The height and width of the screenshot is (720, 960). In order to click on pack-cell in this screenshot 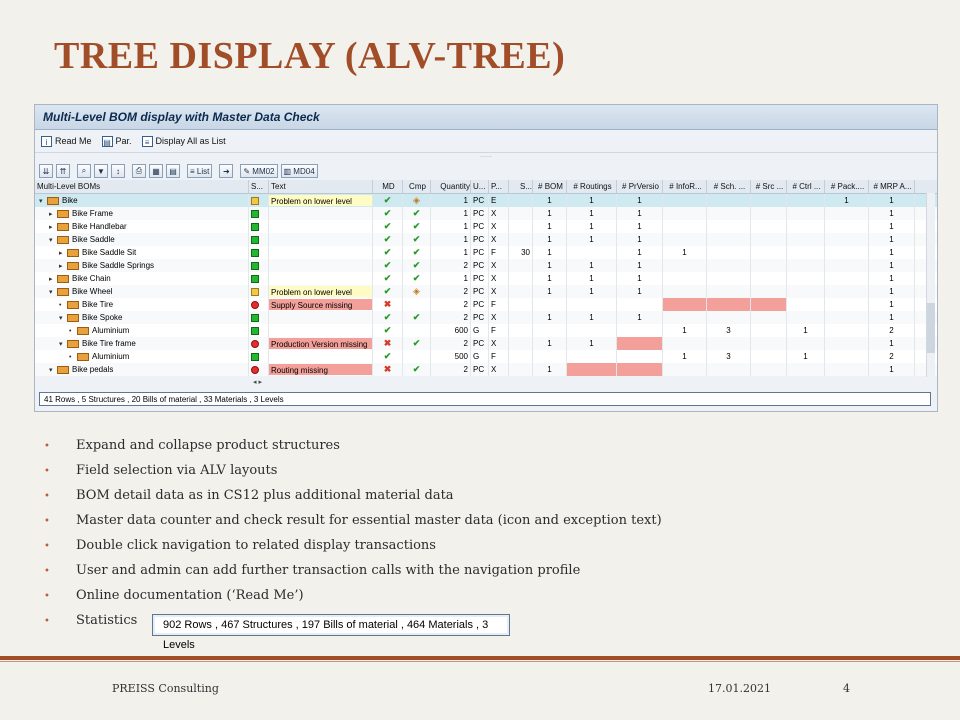, I will do `click(847, 226)`.